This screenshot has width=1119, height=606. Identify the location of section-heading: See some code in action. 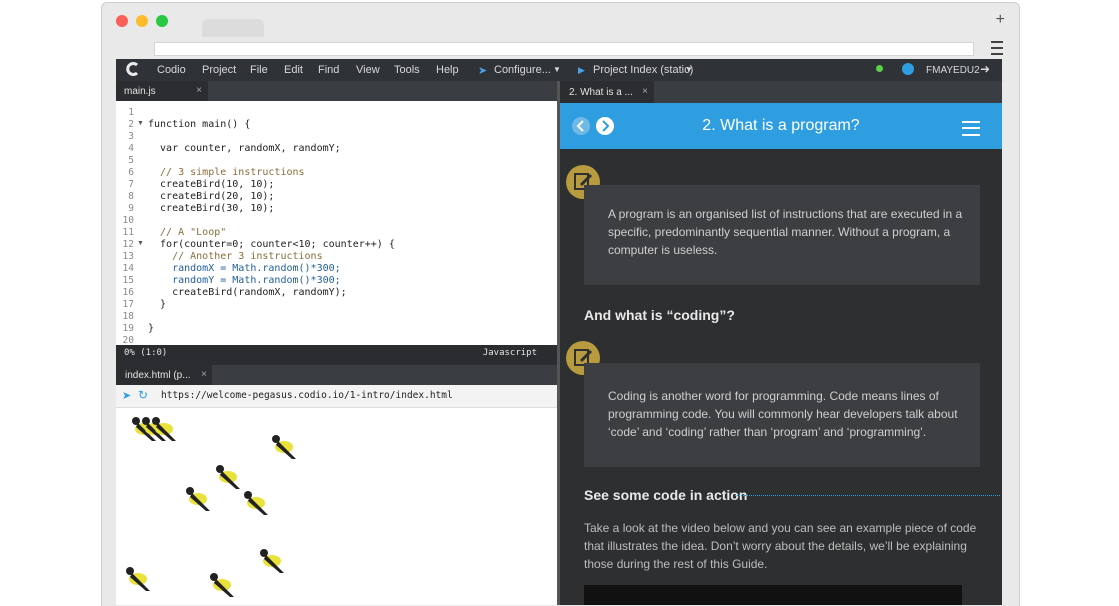
(666, 495).